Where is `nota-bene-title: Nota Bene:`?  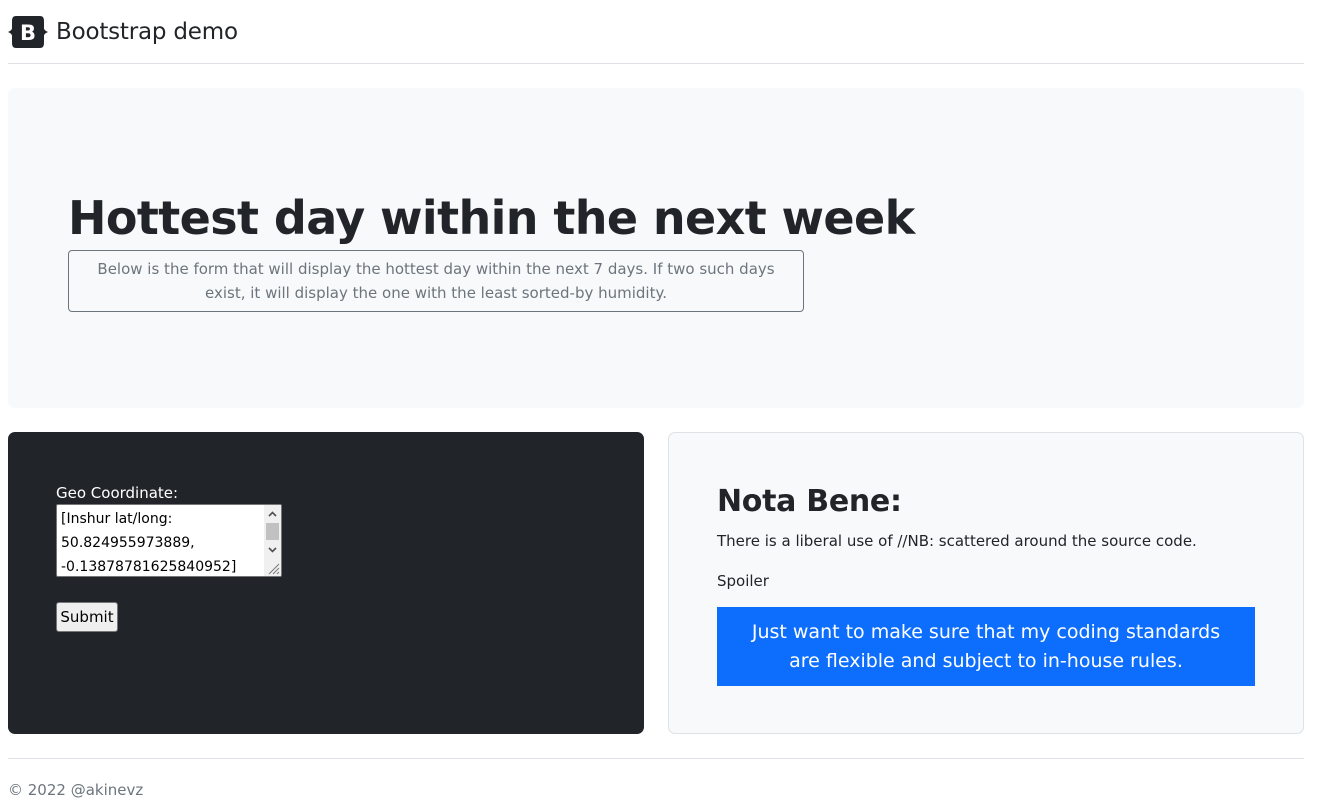
nota-bene-title: Nota Bene: is located at coordinates (809, 501).